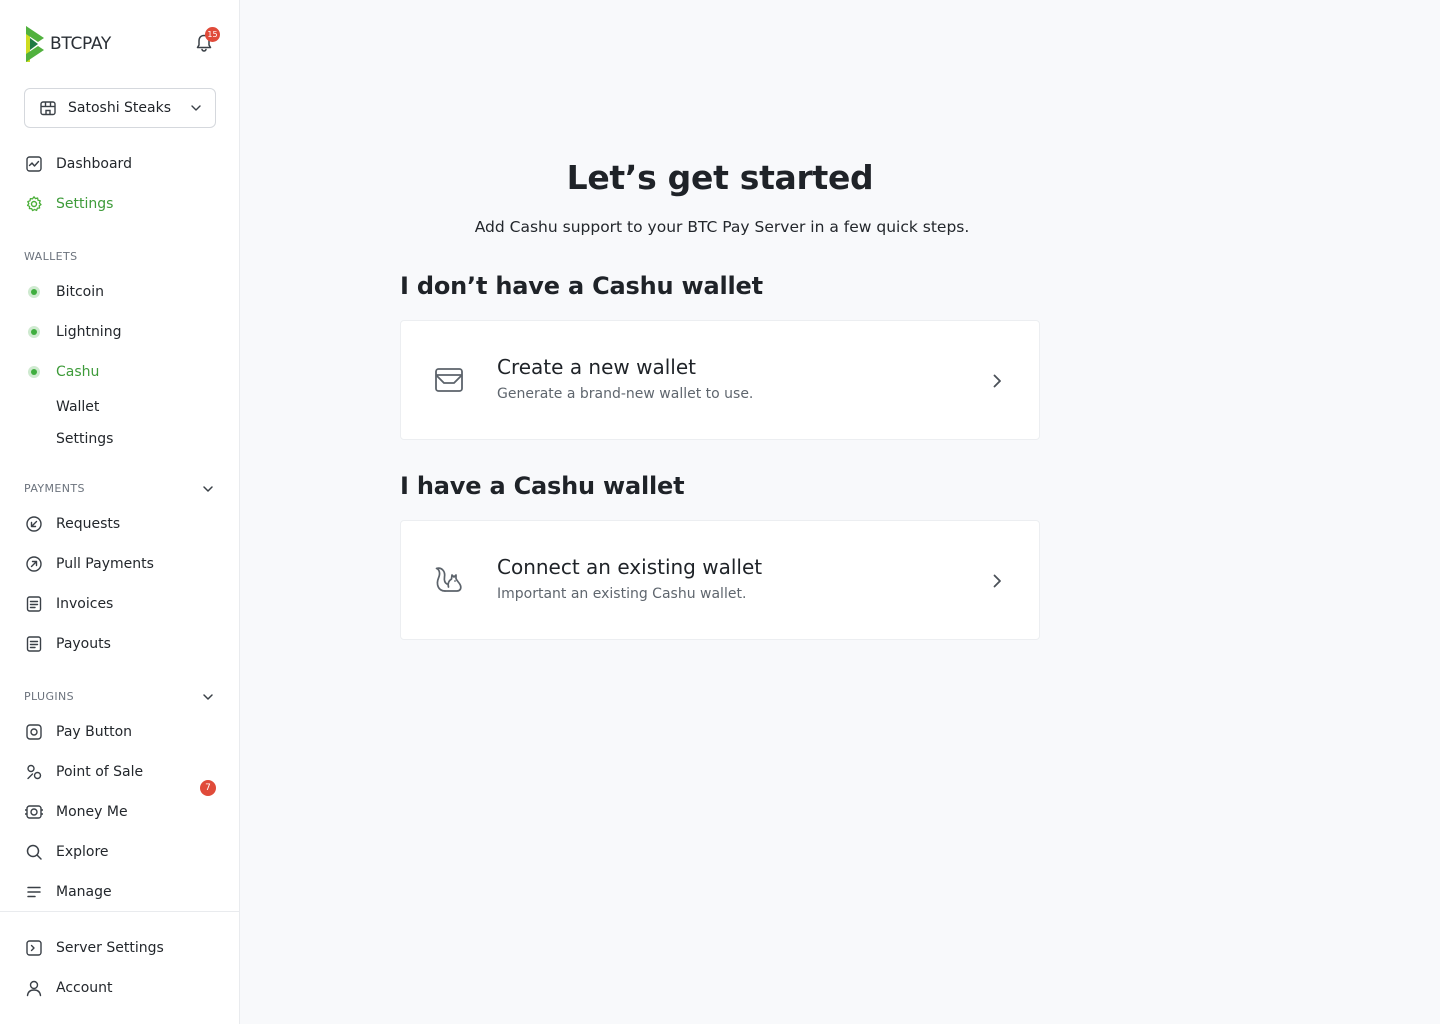 The width and height of the screenshot is (1440, 1024). Describe the element at coordinates (82, 852) in the screenshot. I see `nav-explore-label: Explore` at that location.